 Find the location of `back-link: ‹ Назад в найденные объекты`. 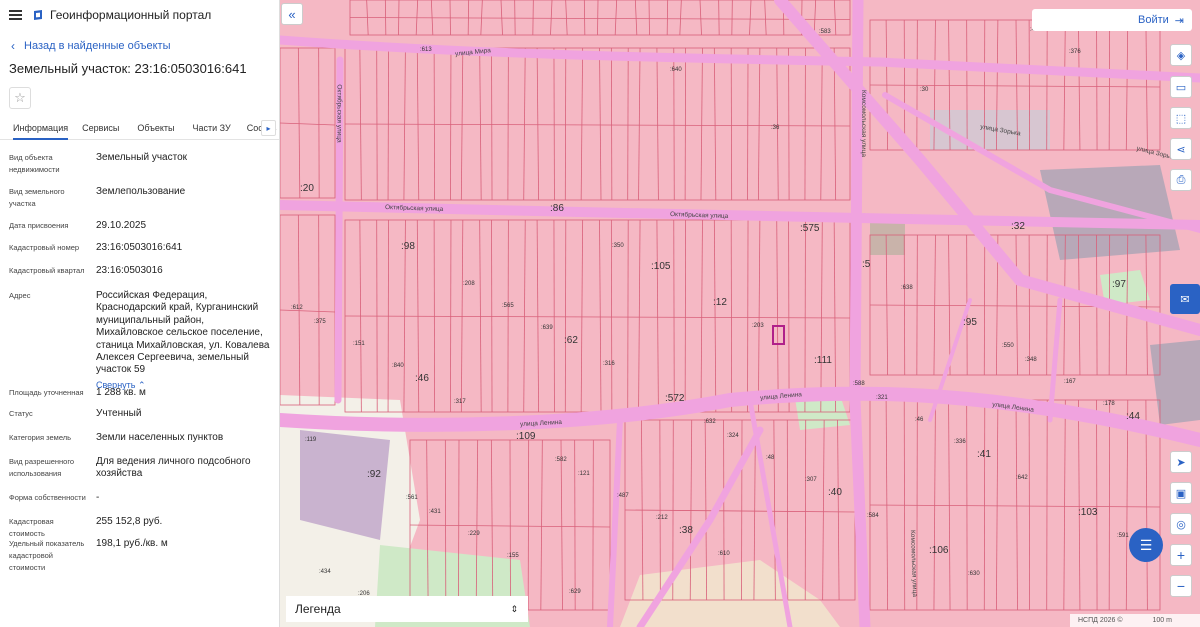

back-link: ‹ Назад в найденные объекты is located at coordinates (139, 46).